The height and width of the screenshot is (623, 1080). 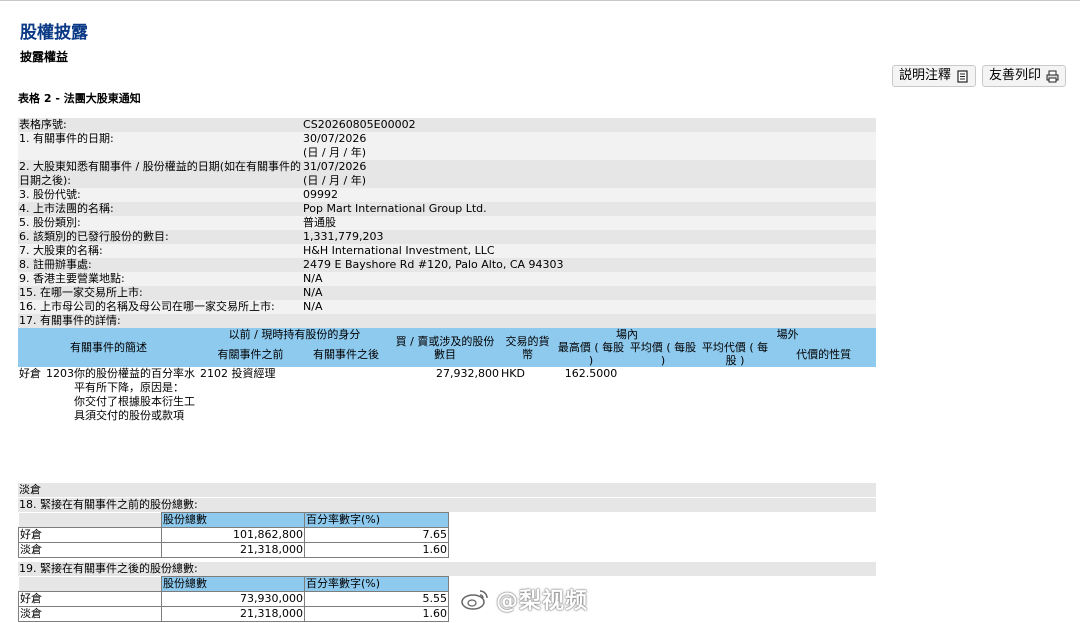 I want to click on field-value-text: H&H International Investment, LLC, so click(x=399, y=250).